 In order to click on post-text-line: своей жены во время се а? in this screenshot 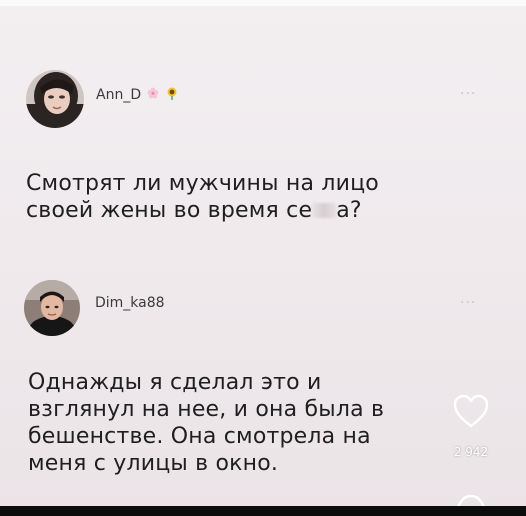, I will do `click(202, 210)`.